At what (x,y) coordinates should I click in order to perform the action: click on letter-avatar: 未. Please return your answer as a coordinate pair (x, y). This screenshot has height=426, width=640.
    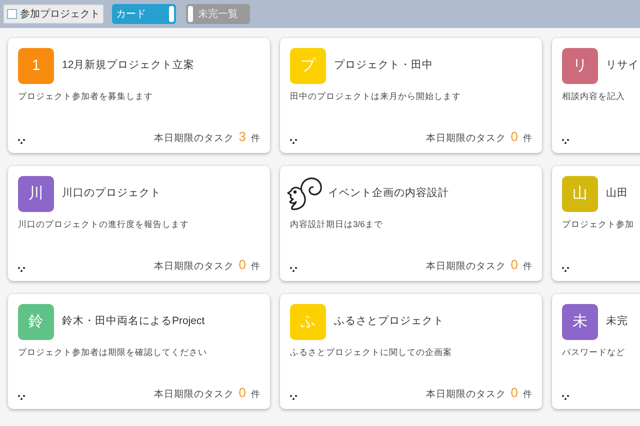
    Looking at the image, I should click on (580, 322).